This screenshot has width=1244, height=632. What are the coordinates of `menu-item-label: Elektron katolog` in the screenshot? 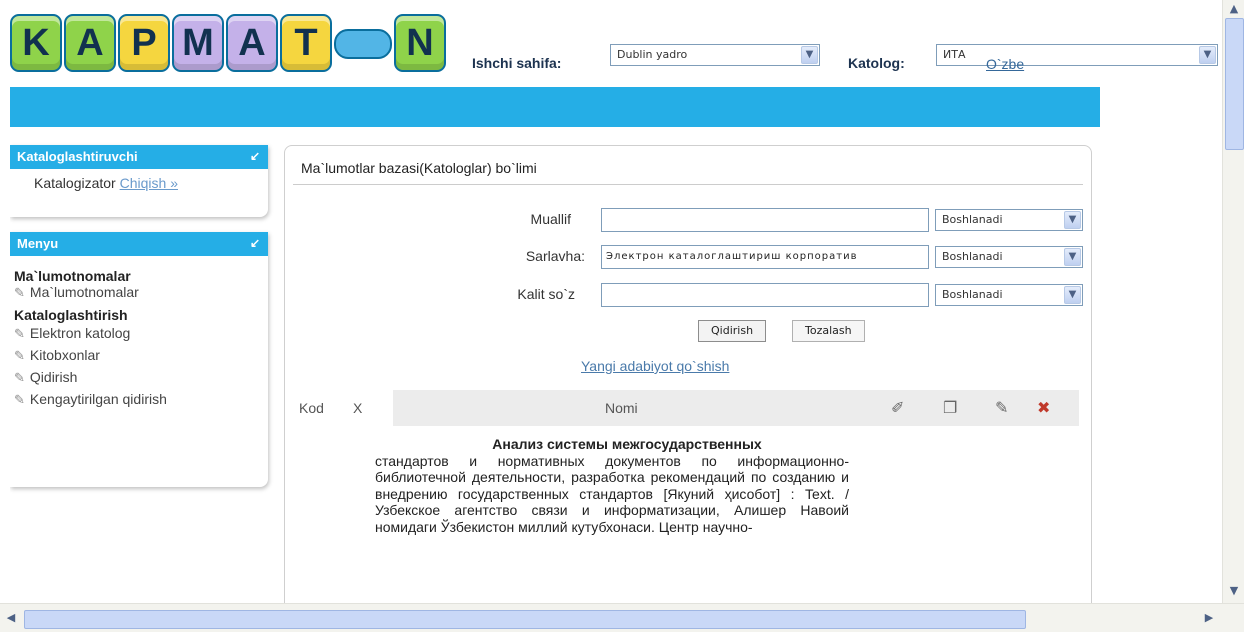 It's located at (80, 333).